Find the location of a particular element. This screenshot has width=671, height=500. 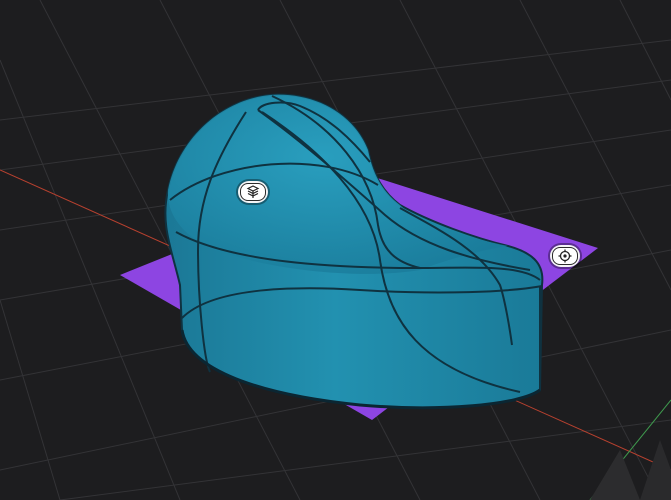

crosshair-icon is located at coordinates (565, 256).